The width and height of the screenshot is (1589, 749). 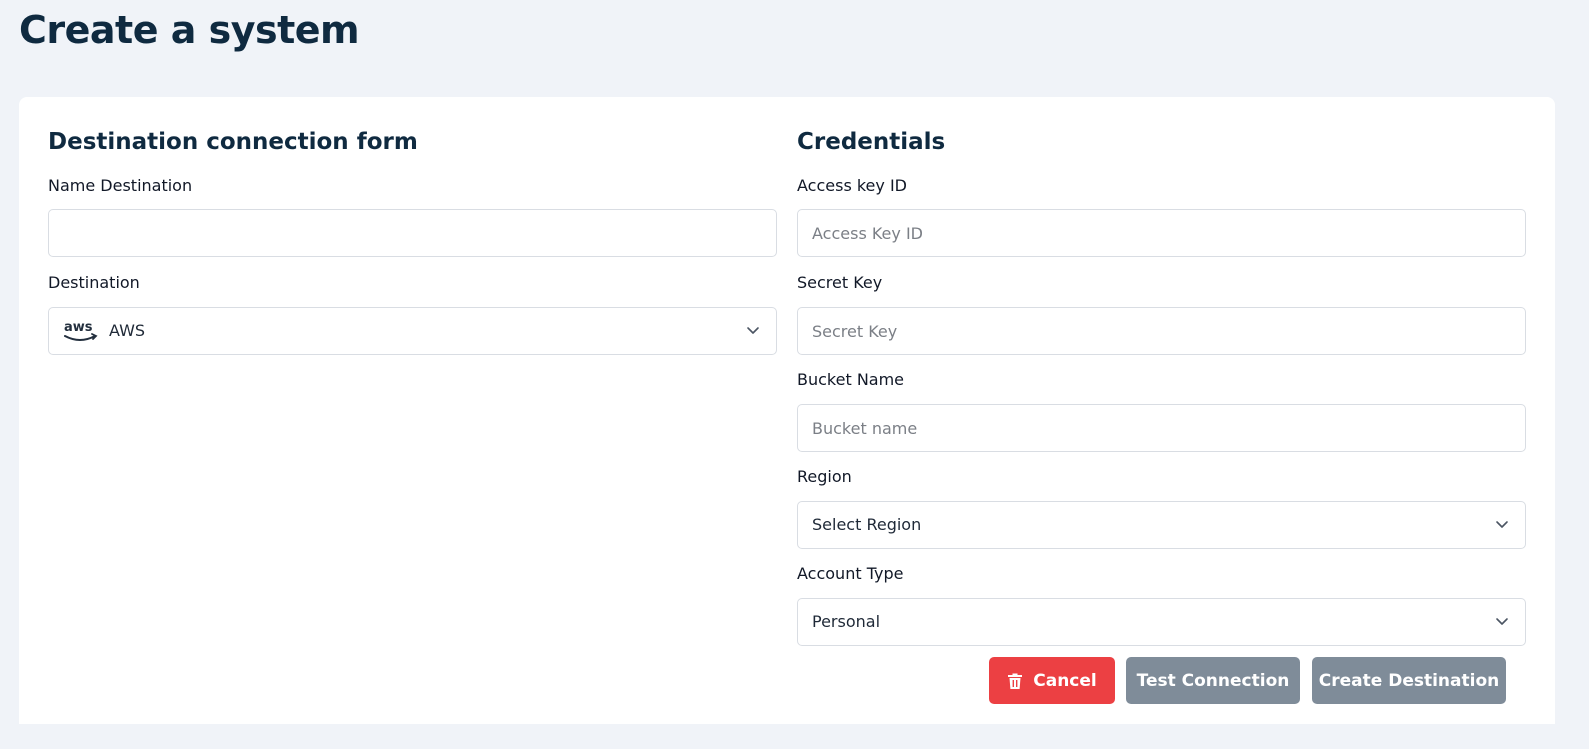 What do you see at coordinates (1161, 233) in the screenshot?
I see `access-key-input` at bounding box center [1161, 233].